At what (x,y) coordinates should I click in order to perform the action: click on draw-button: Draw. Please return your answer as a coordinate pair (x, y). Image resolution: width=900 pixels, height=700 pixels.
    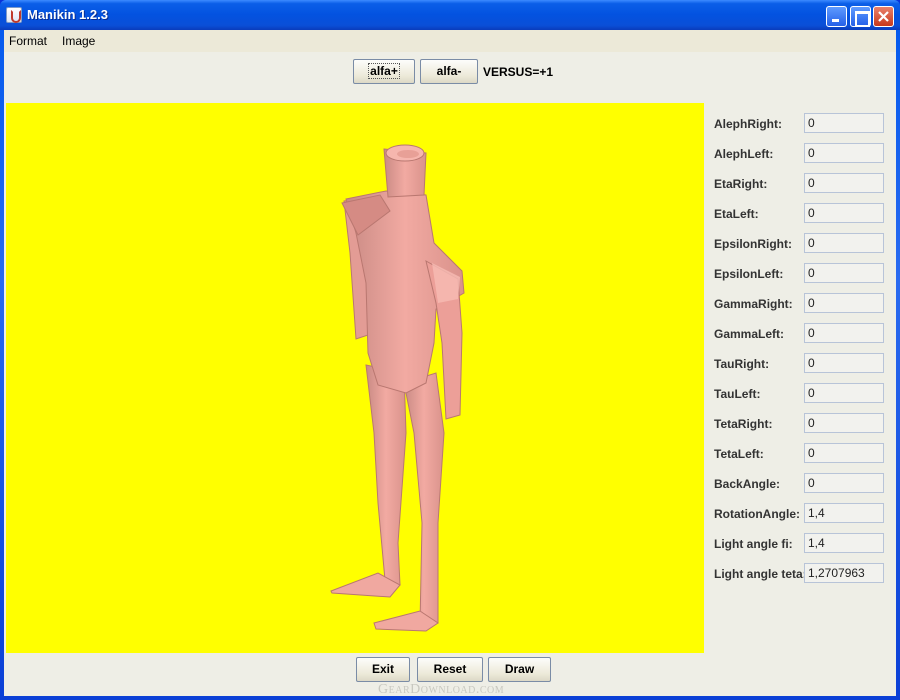
    Looking at the image, I should click on (519, 669).